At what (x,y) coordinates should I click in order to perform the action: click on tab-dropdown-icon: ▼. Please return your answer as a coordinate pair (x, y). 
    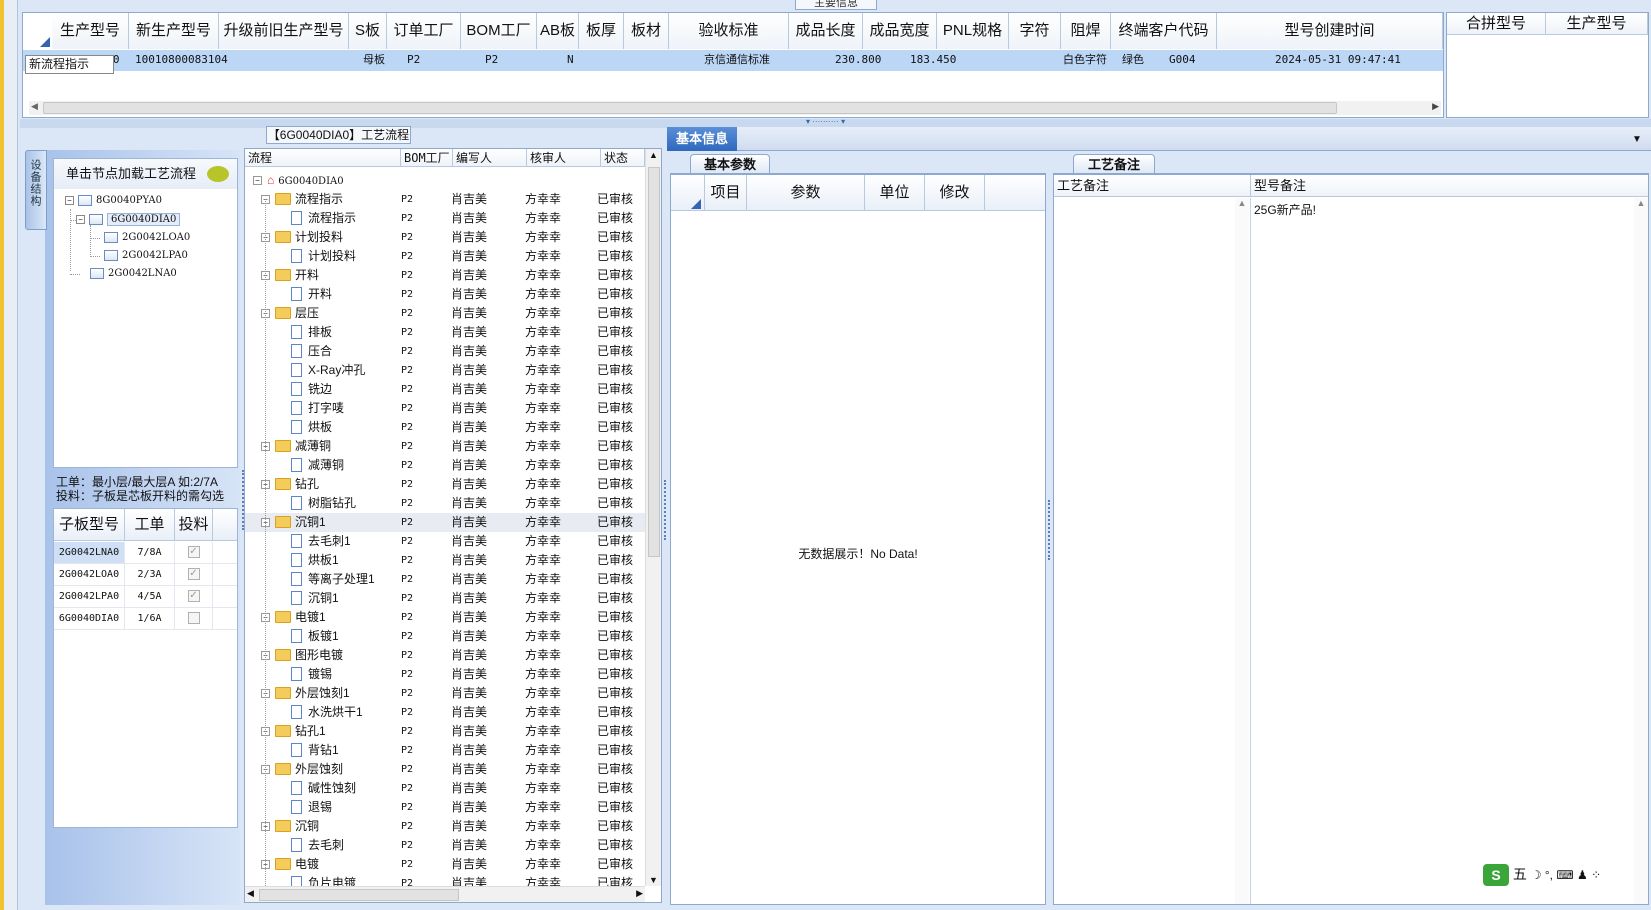
    Looking at the image, I should click on (1637, 139).